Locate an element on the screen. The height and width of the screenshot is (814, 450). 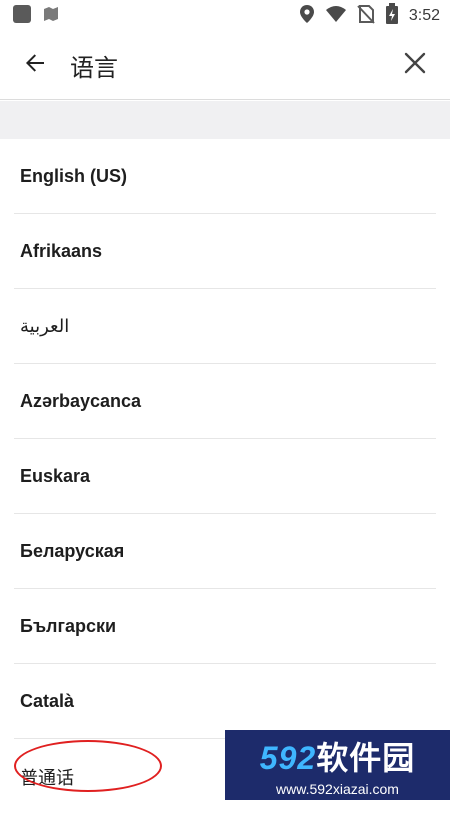
close-button is located at coordinates (415, 66).